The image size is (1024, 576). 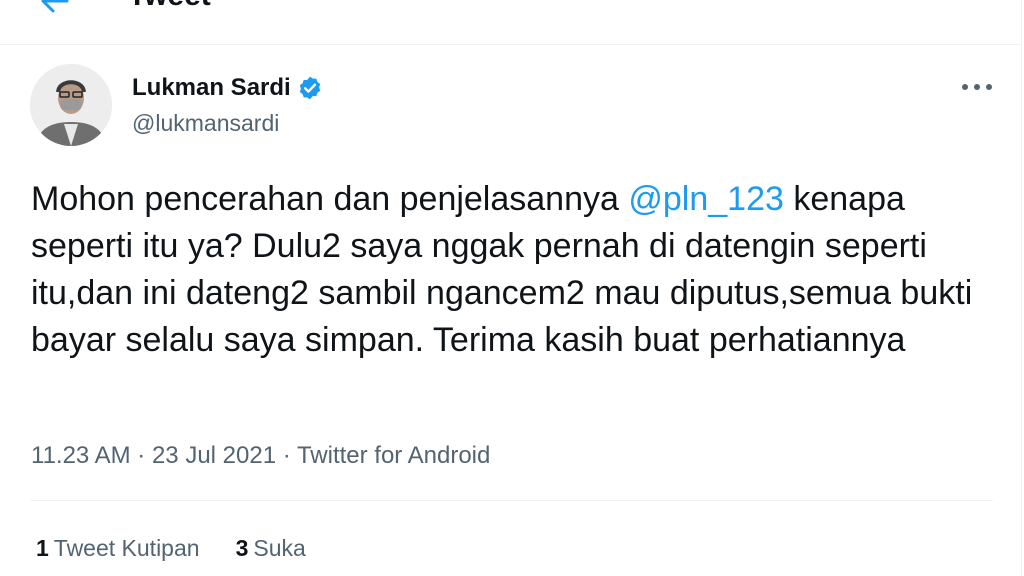 I want to click on quote-count: 1, so click(x=42, y=548).